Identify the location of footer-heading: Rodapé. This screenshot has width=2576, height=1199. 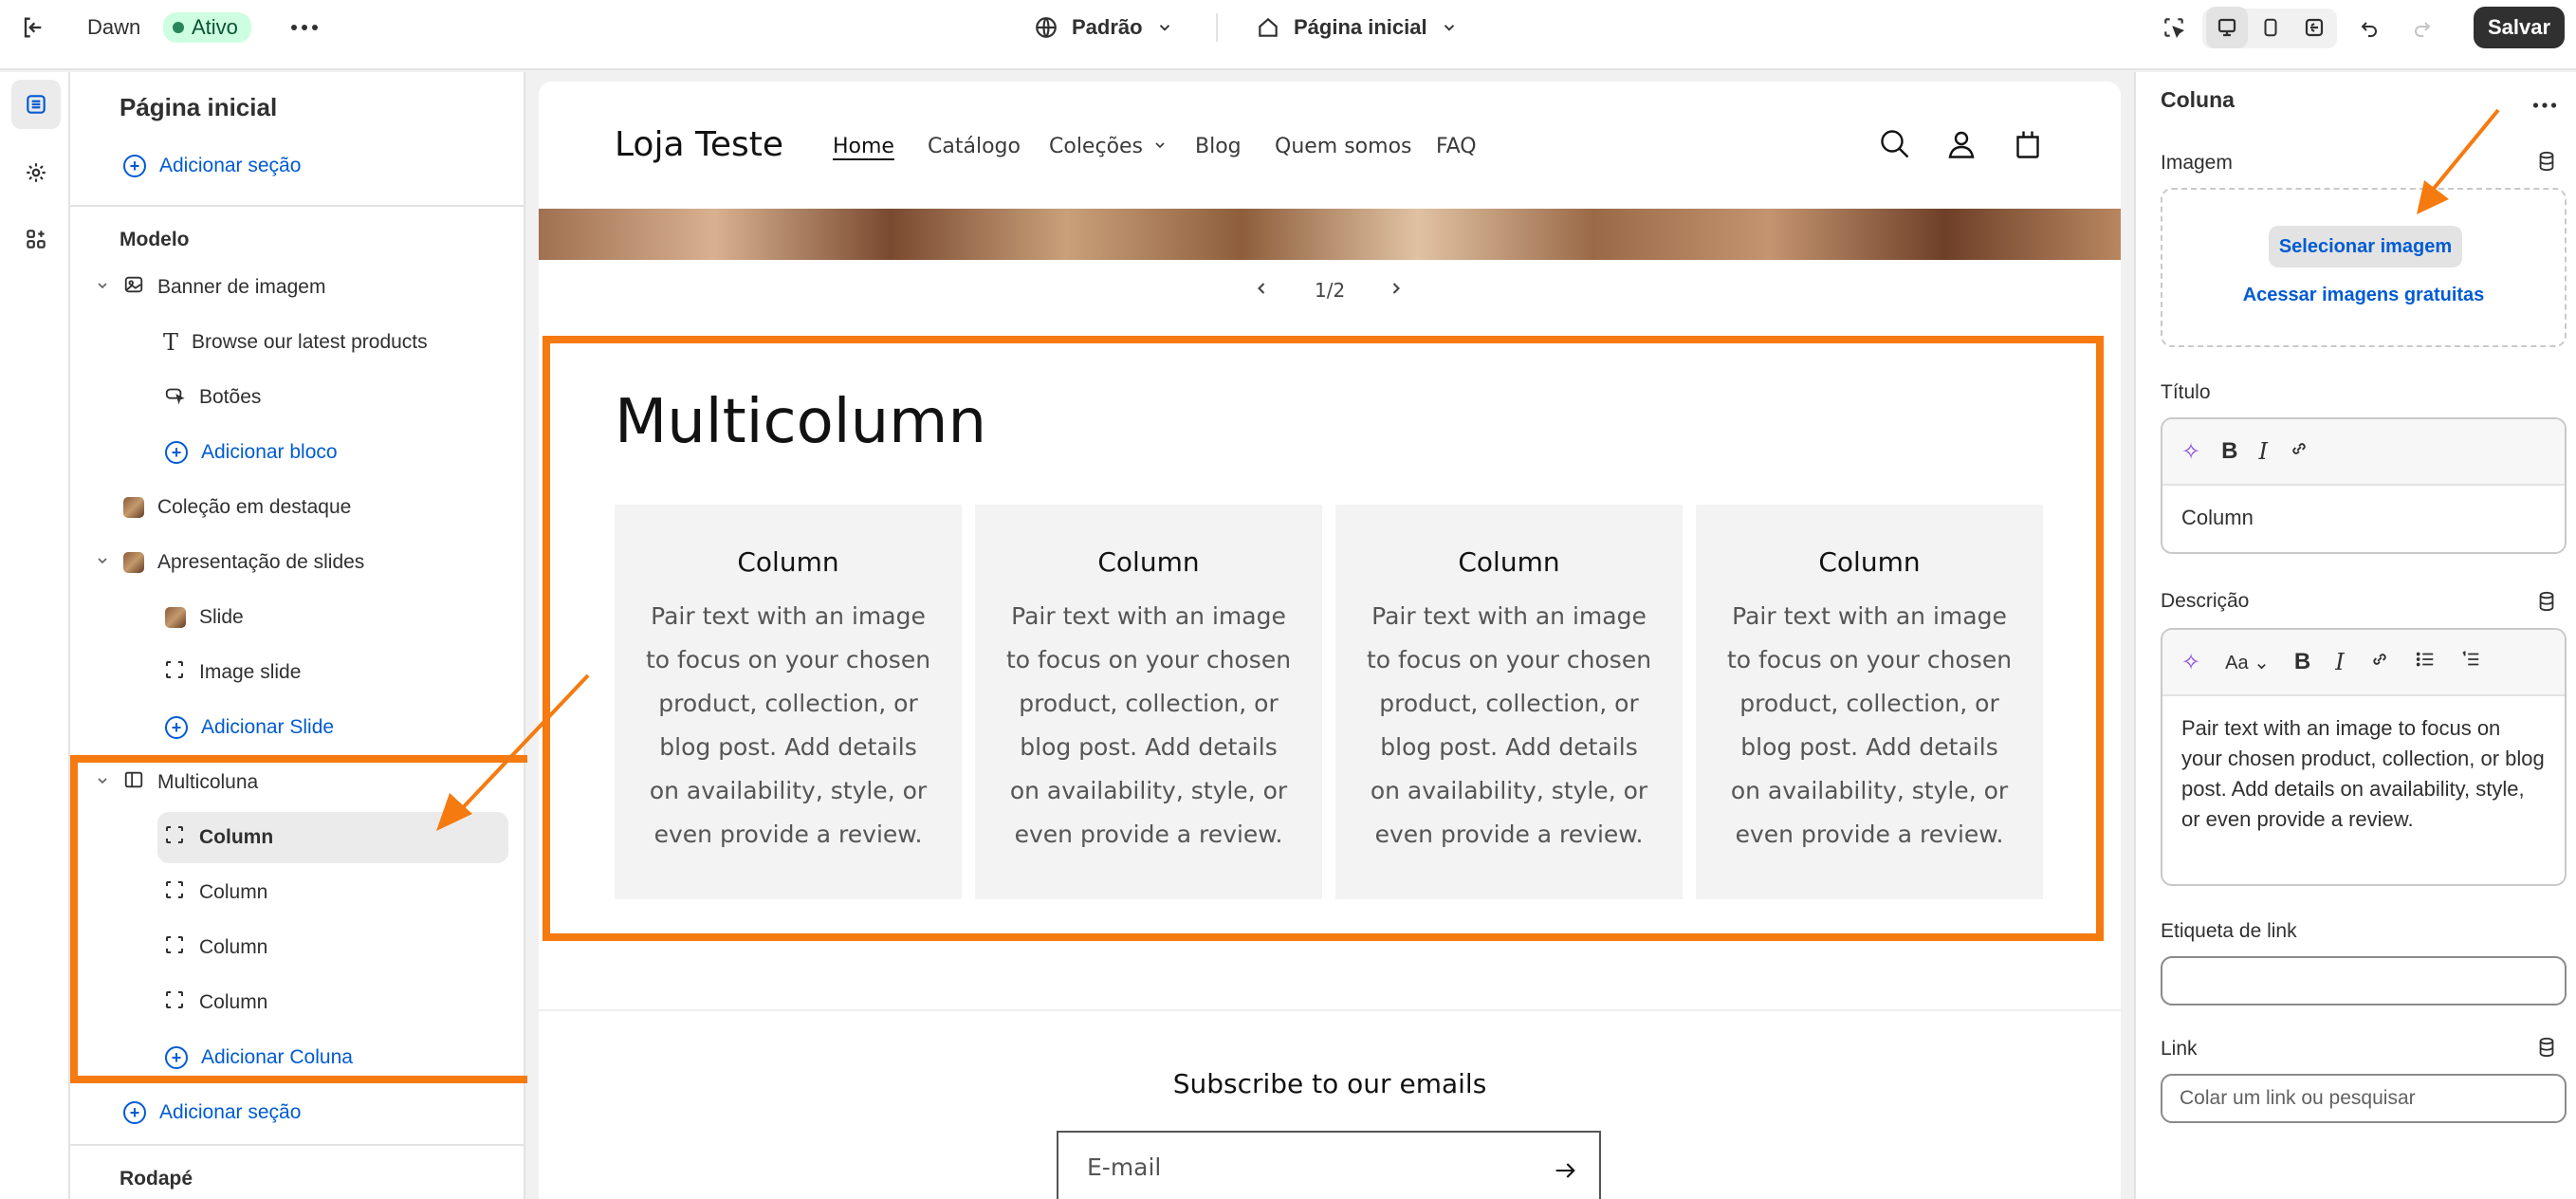
(156, 1179).